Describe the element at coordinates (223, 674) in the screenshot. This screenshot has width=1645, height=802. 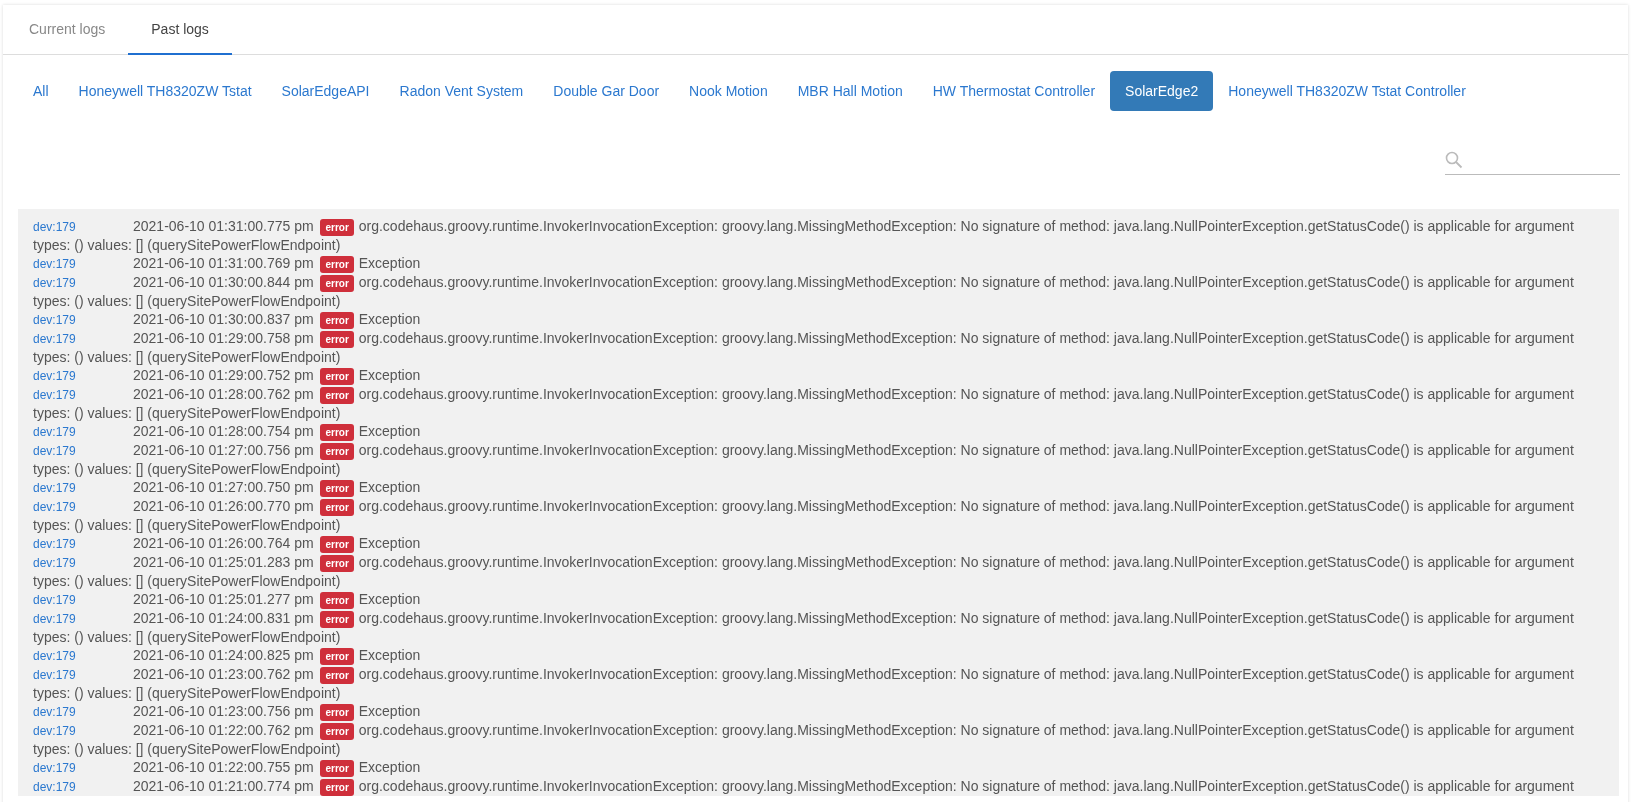
I see `log-time: 2021-06-10 01:23:00.762 pm` at that location.